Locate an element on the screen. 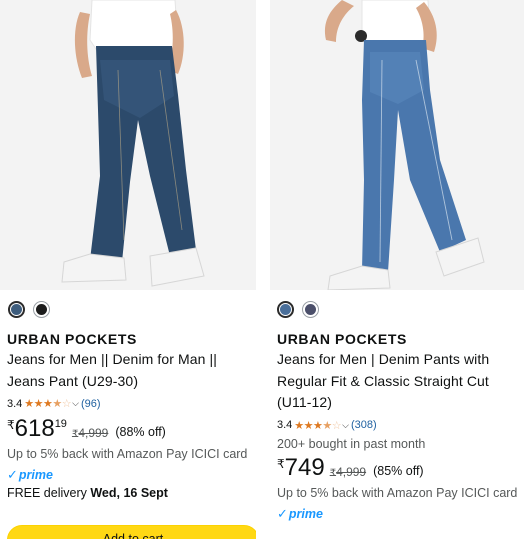  delivery-date: Wed, 16 Sept is located at coordinates (129, 493).